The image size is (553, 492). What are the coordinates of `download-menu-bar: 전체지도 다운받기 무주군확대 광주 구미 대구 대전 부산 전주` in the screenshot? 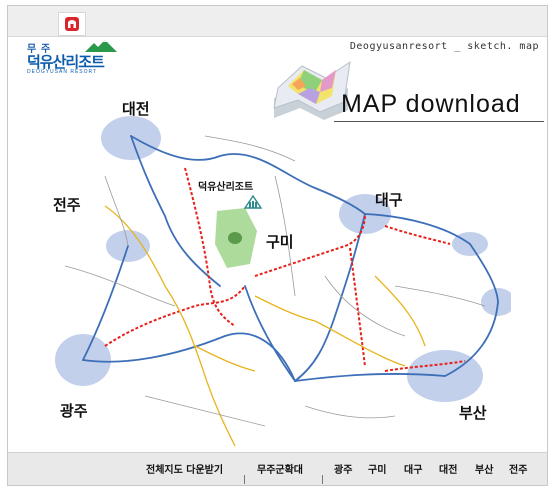 It's located at (277, 468).